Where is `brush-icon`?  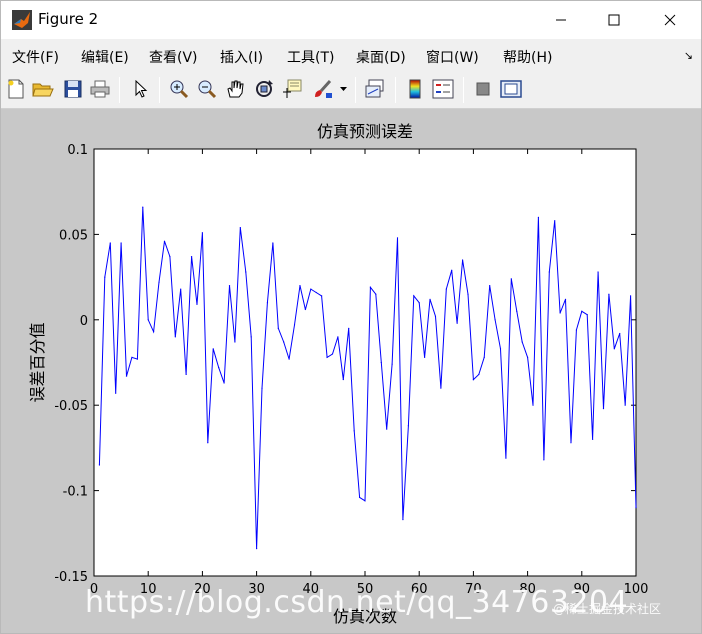
brush-icon is located at coordinates (323, 88).